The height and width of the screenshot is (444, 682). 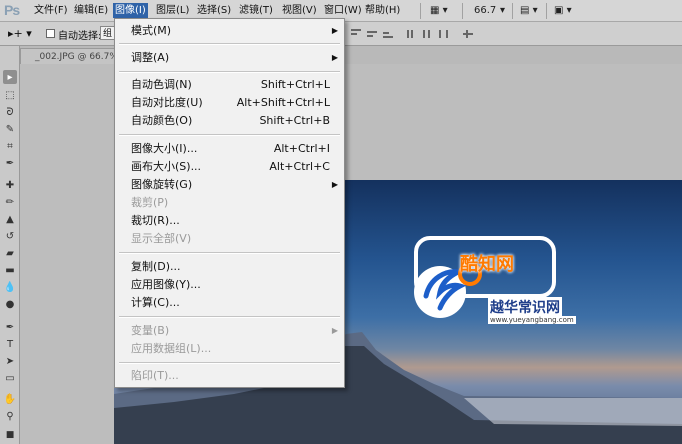 I want to click on menu-filter: 滤镜(T), so click(x=256, y=10).